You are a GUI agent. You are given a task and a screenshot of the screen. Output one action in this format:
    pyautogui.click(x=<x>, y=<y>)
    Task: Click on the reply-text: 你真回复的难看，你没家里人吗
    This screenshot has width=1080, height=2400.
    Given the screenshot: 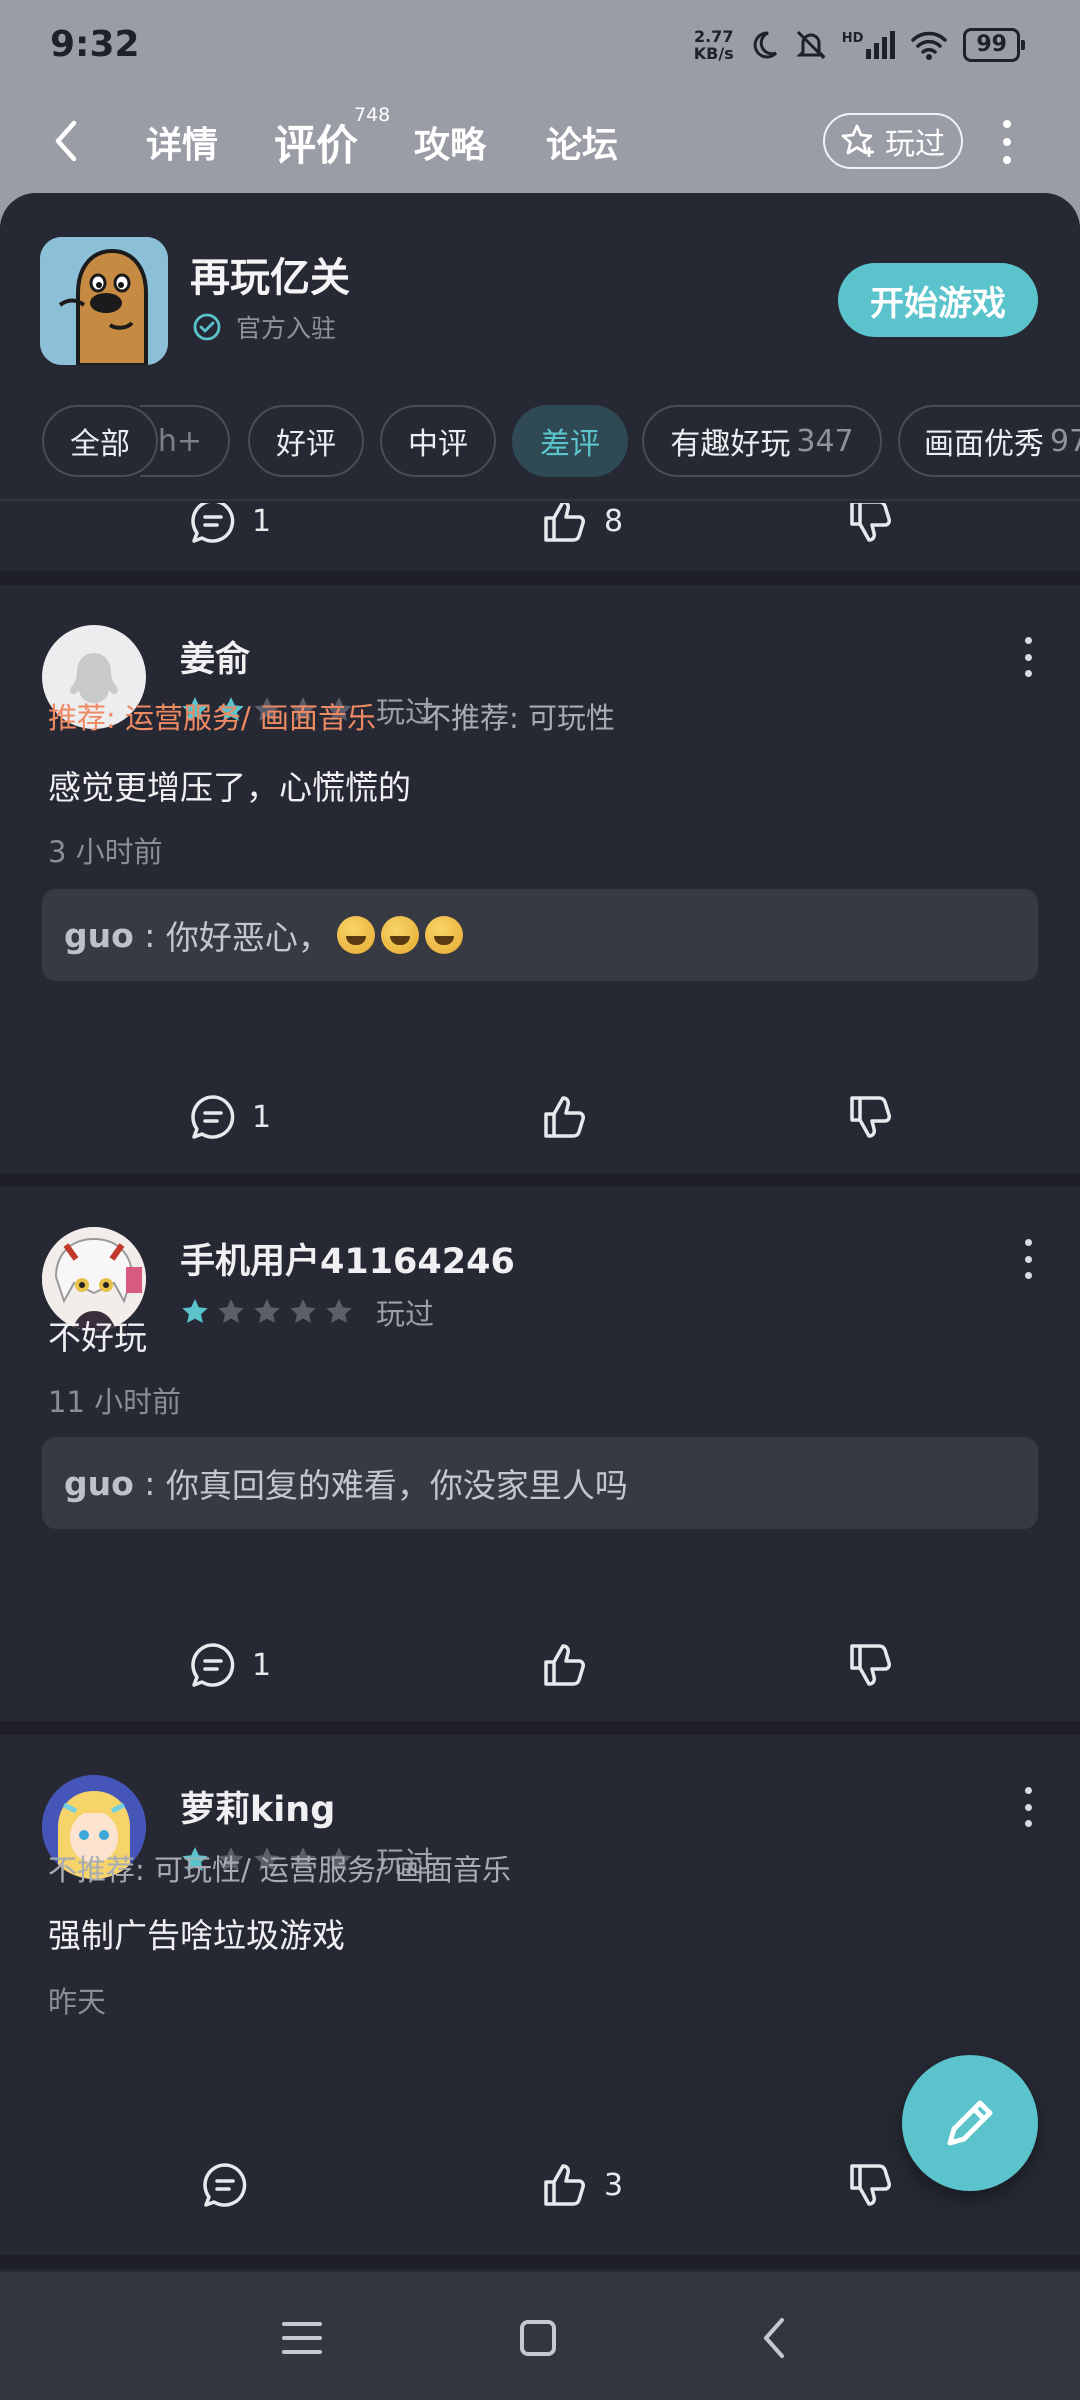 What is the action you would take?
    pyautogui.click(x=396, y=1485)
    